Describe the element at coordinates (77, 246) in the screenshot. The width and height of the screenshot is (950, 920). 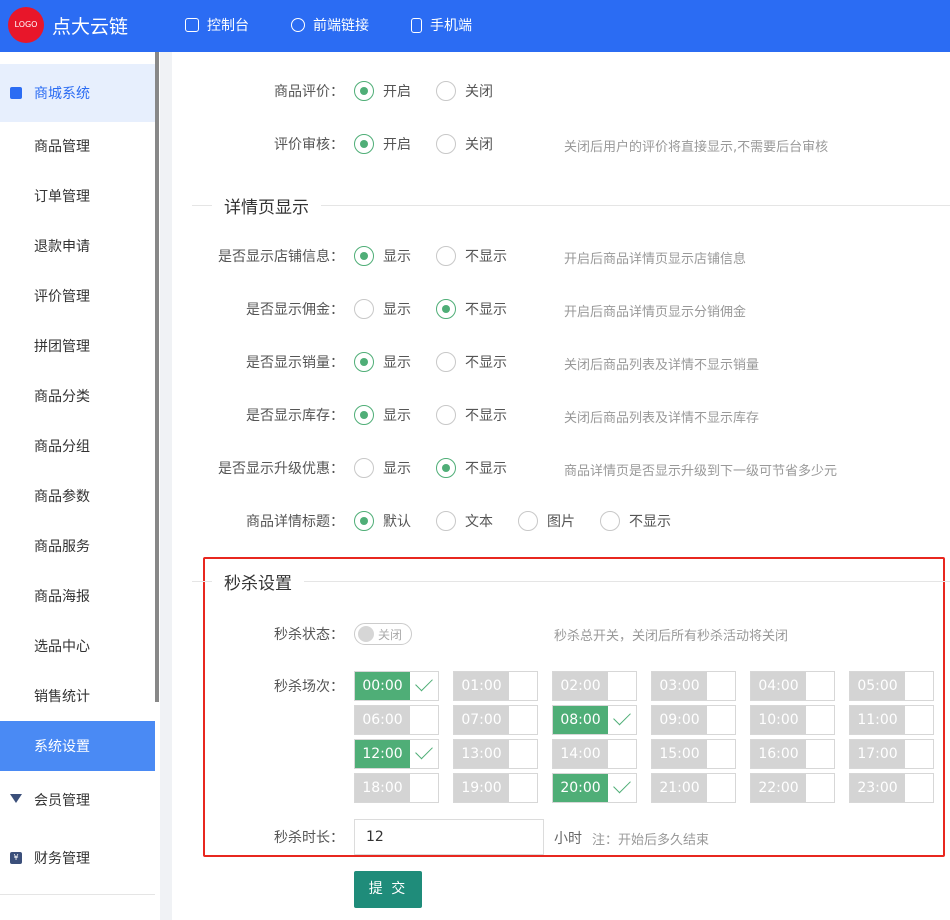
I see `sidebar-item: 退款申请` at that location.